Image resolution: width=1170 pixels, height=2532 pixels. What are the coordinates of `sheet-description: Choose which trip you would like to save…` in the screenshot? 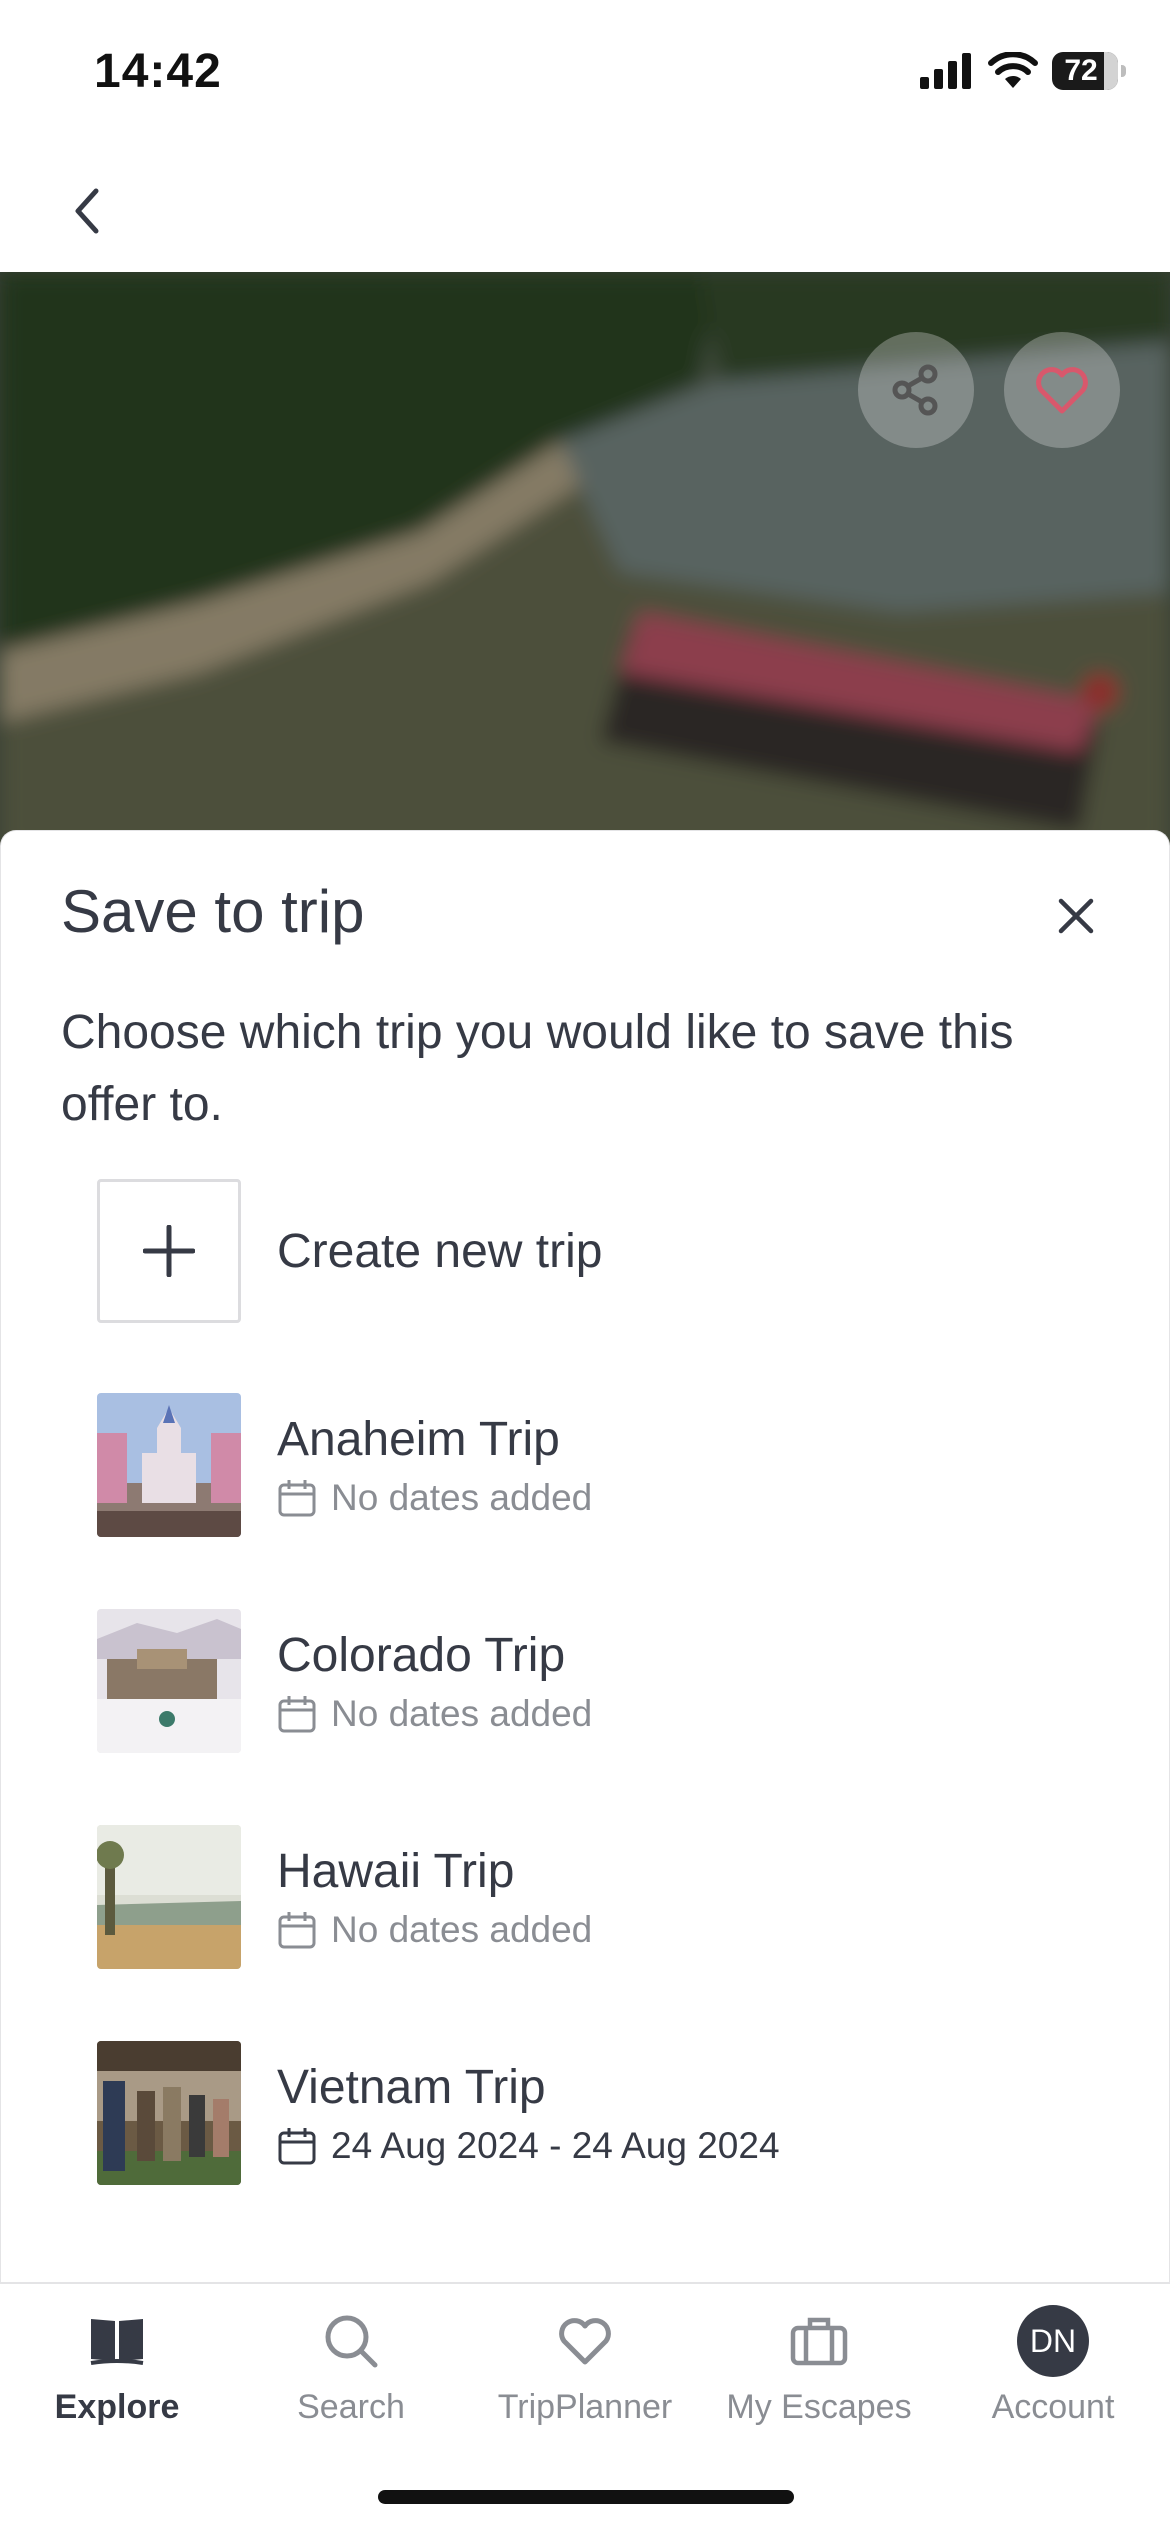 It's located at (537, 1068).